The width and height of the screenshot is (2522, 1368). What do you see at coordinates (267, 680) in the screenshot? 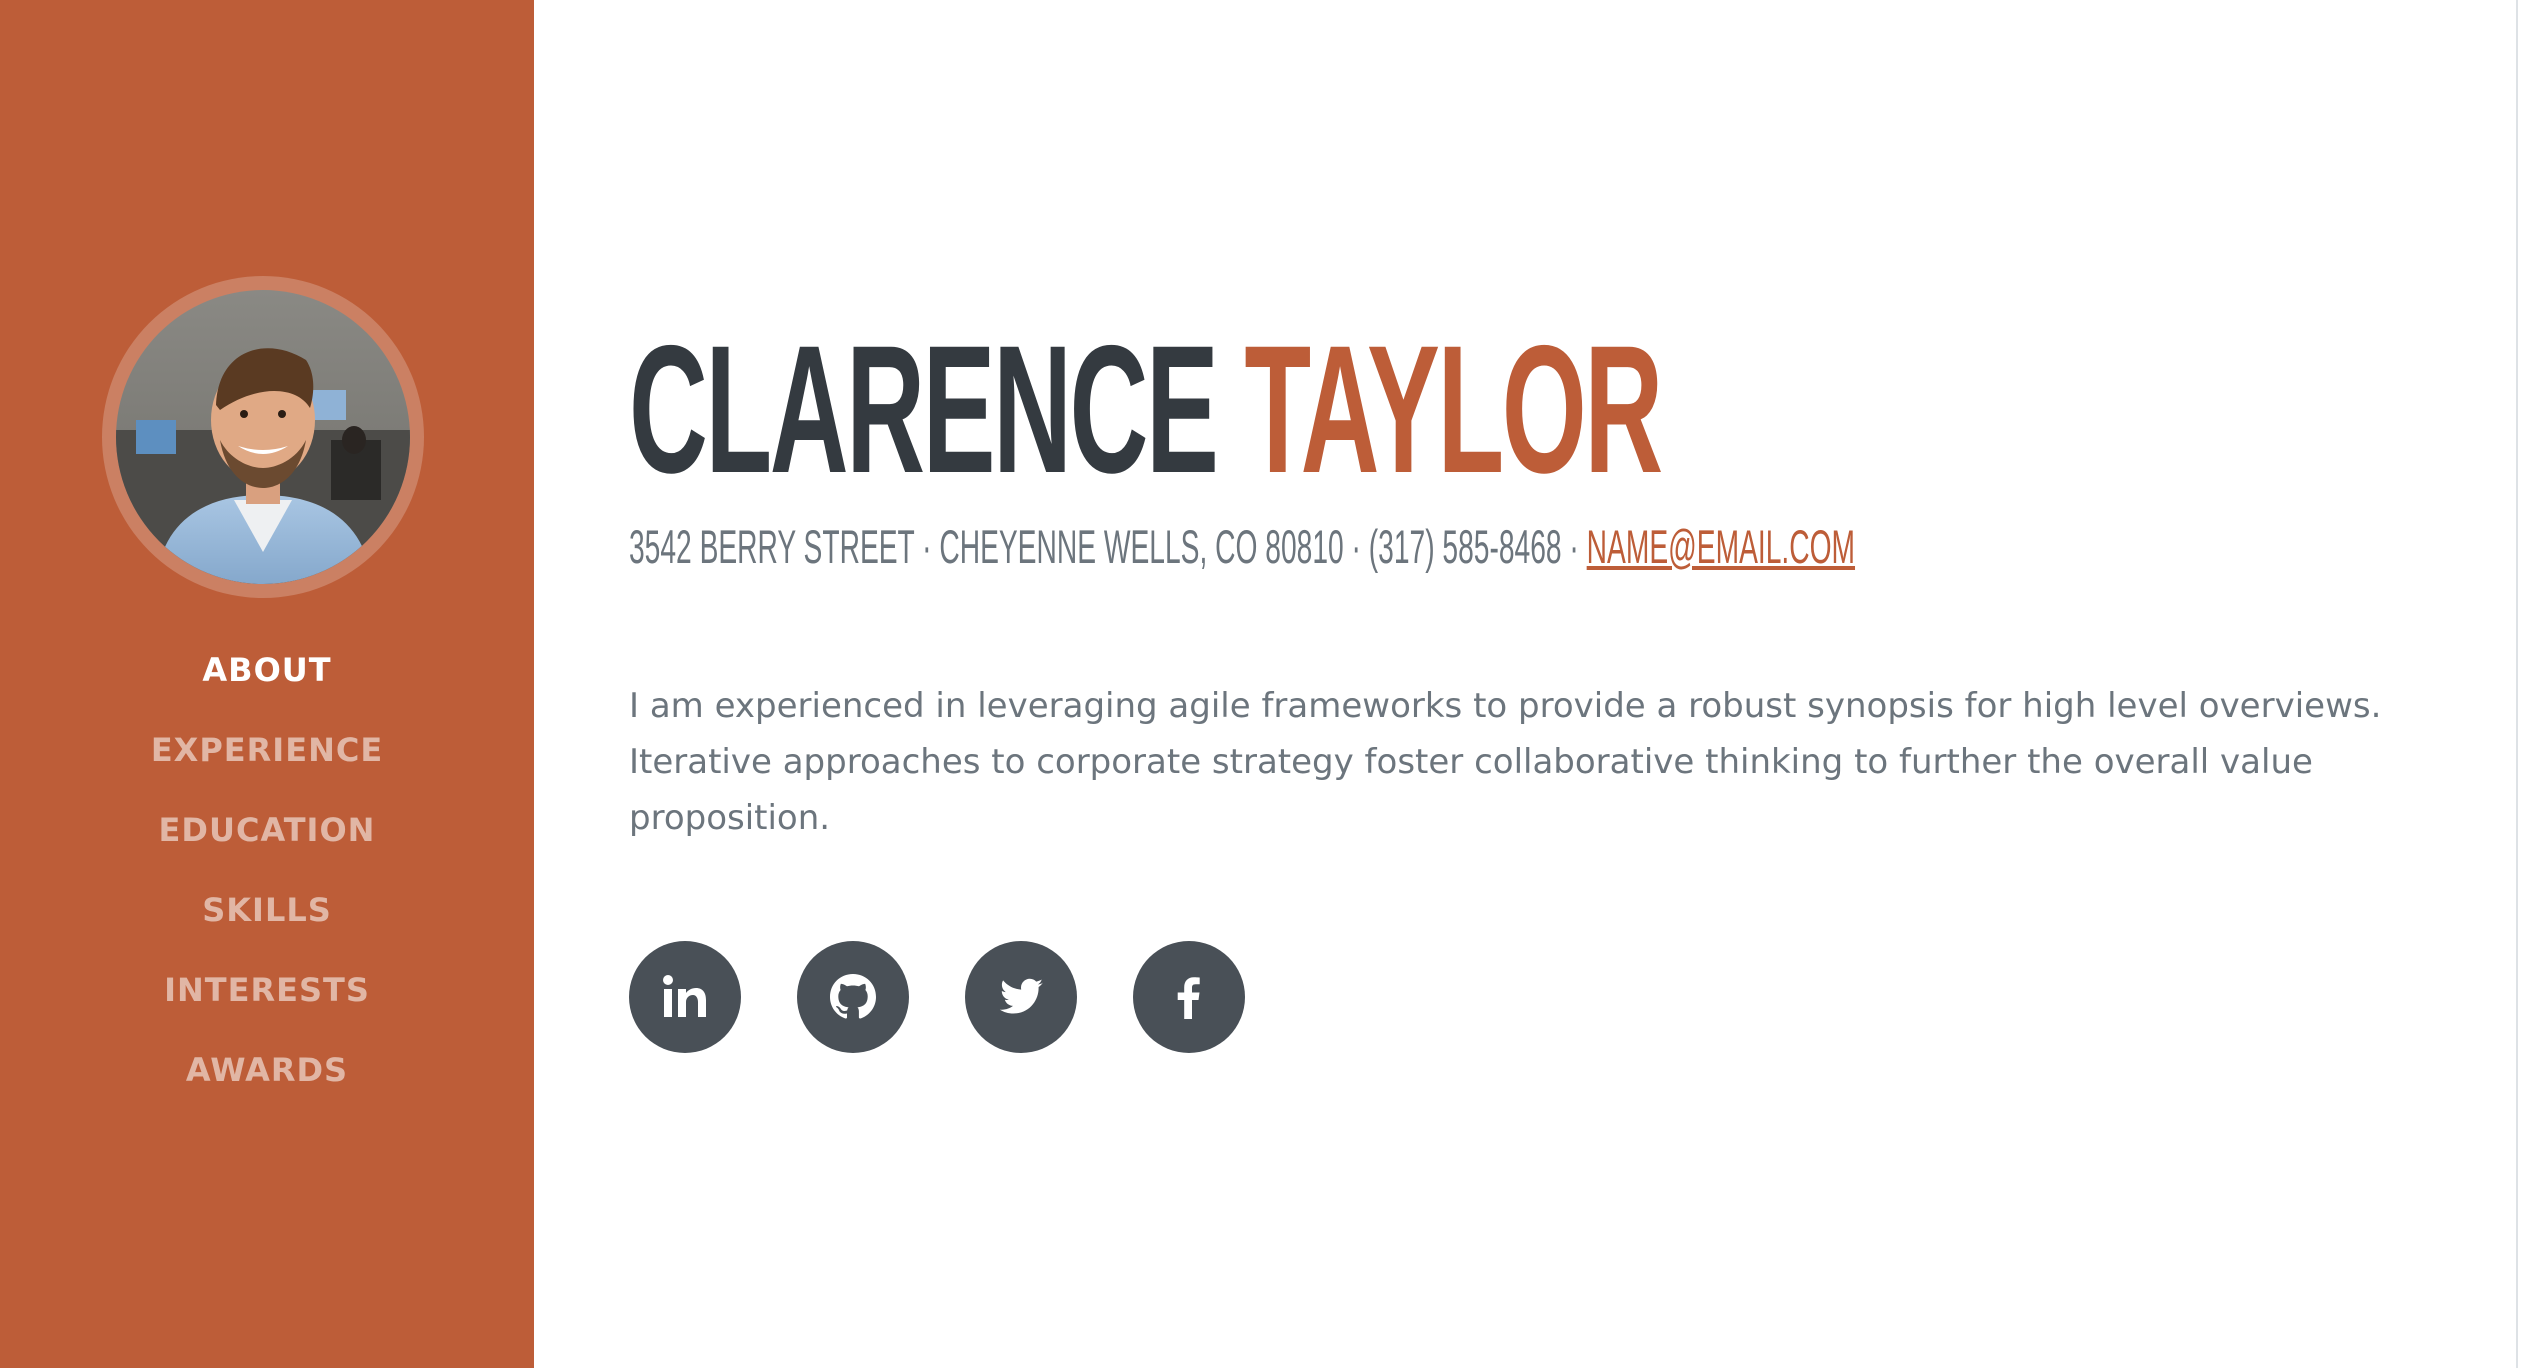
I see `nav-item-about: ABOUT` at bounding box center [267, 680].